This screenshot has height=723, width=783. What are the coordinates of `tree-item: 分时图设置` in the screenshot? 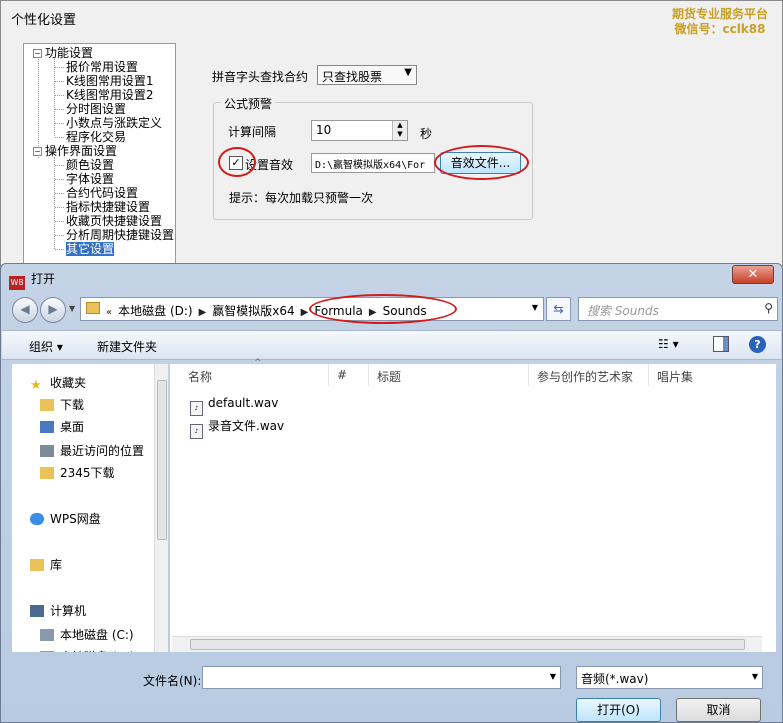 It's located at (96, 109).